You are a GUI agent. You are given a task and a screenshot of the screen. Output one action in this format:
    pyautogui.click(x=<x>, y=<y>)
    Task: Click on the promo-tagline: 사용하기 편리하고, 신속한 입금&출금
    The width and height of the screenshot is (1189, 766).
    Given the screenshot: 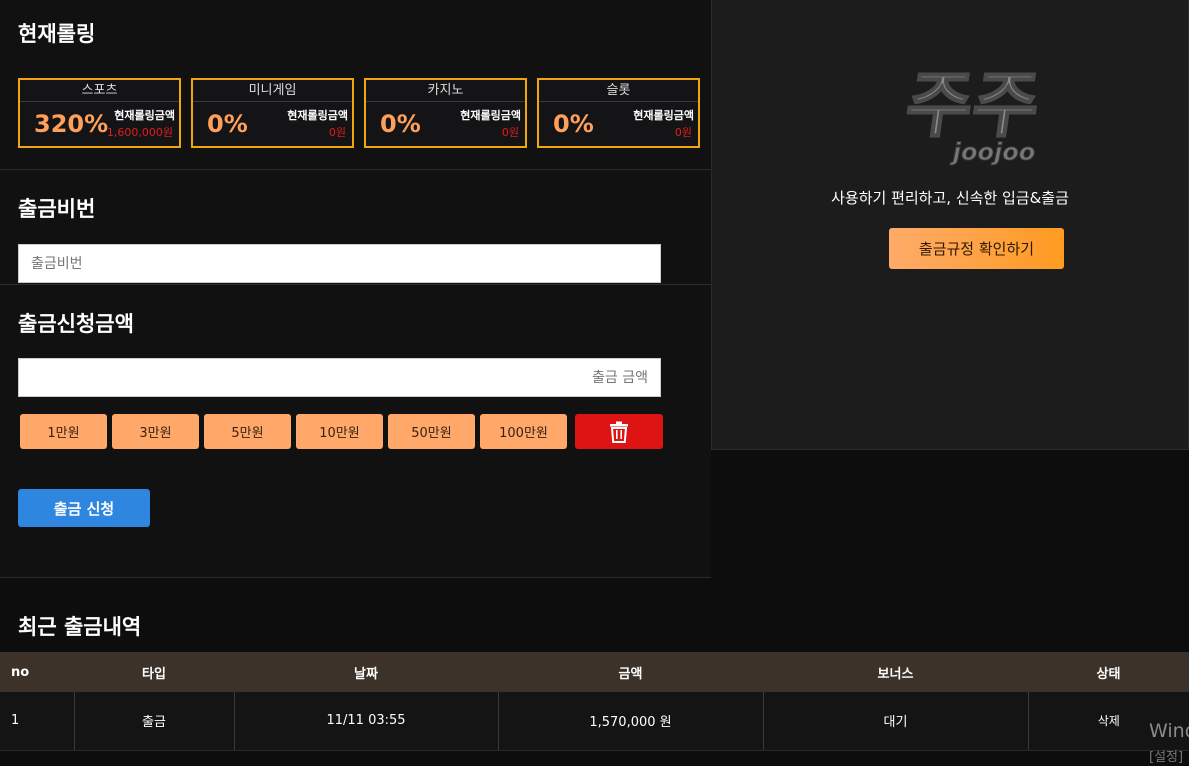 What is the action you would take?
    pyautogui.click(x=950, y=198)
    